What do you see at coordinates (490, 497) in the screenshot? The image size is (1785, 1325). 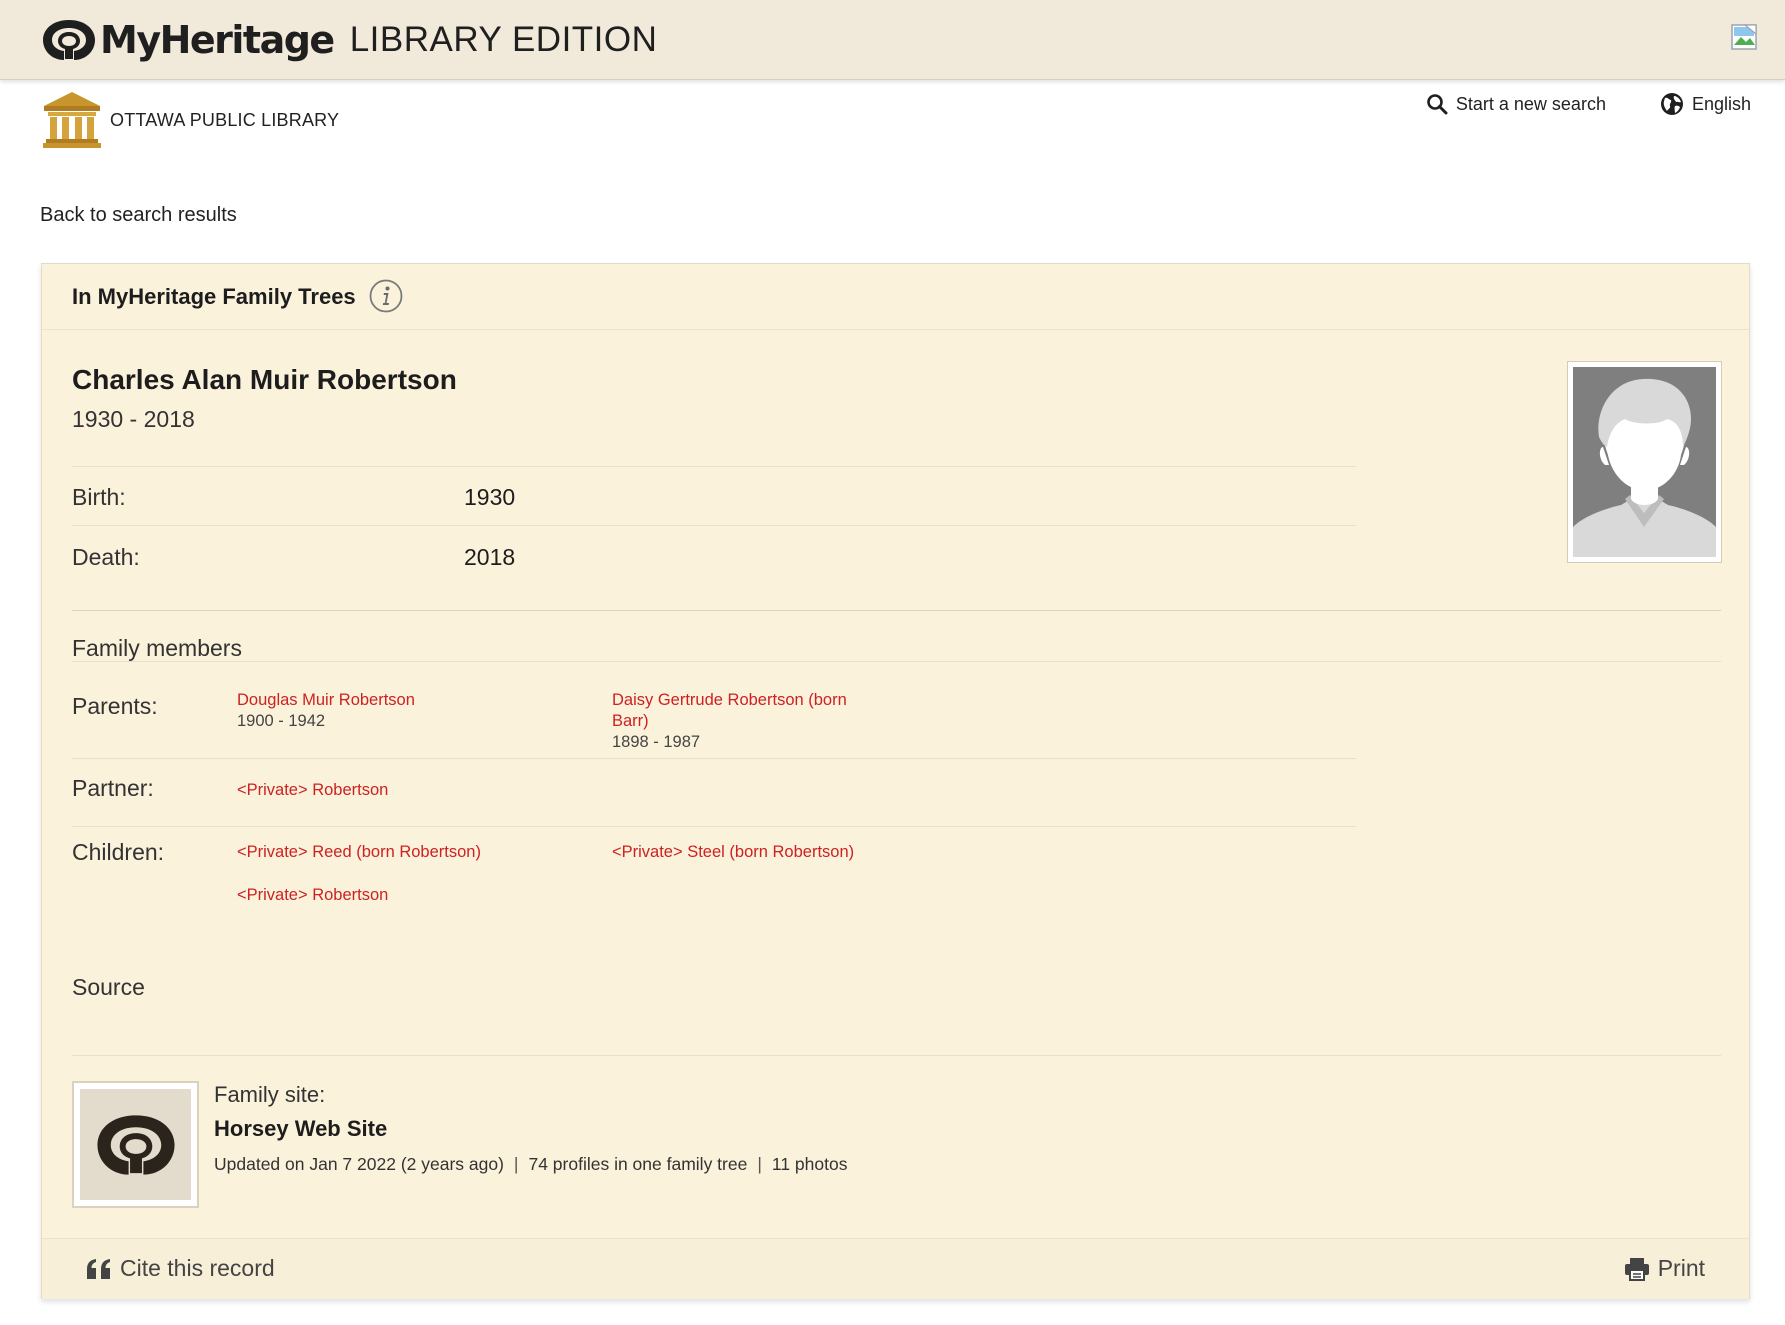 I see `birth-value: 1930` at bounding box center [490, 497].